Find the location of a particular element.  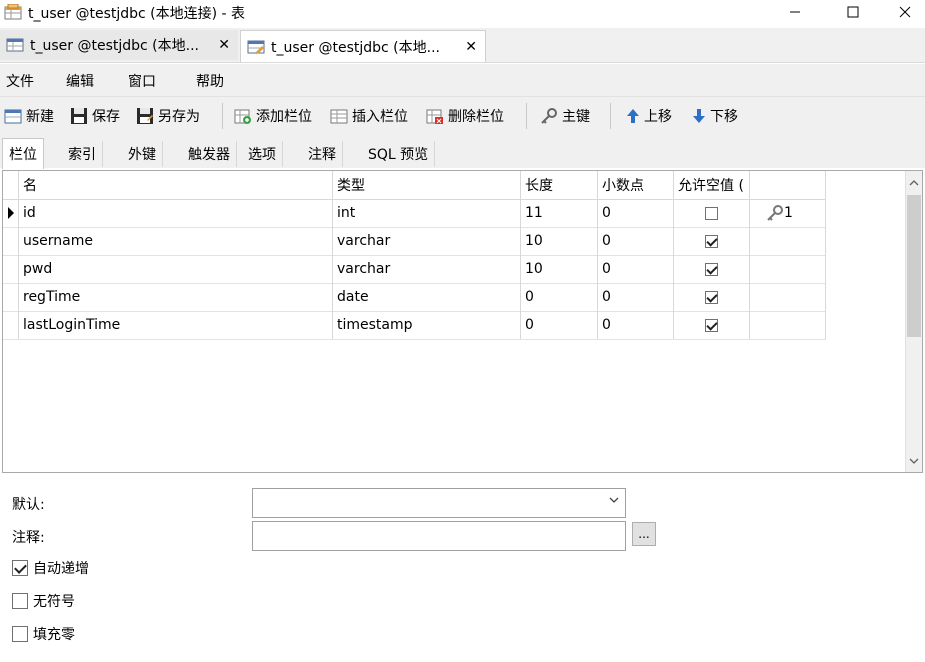

vertical-scrollbar is located at coordinates (913, 321).